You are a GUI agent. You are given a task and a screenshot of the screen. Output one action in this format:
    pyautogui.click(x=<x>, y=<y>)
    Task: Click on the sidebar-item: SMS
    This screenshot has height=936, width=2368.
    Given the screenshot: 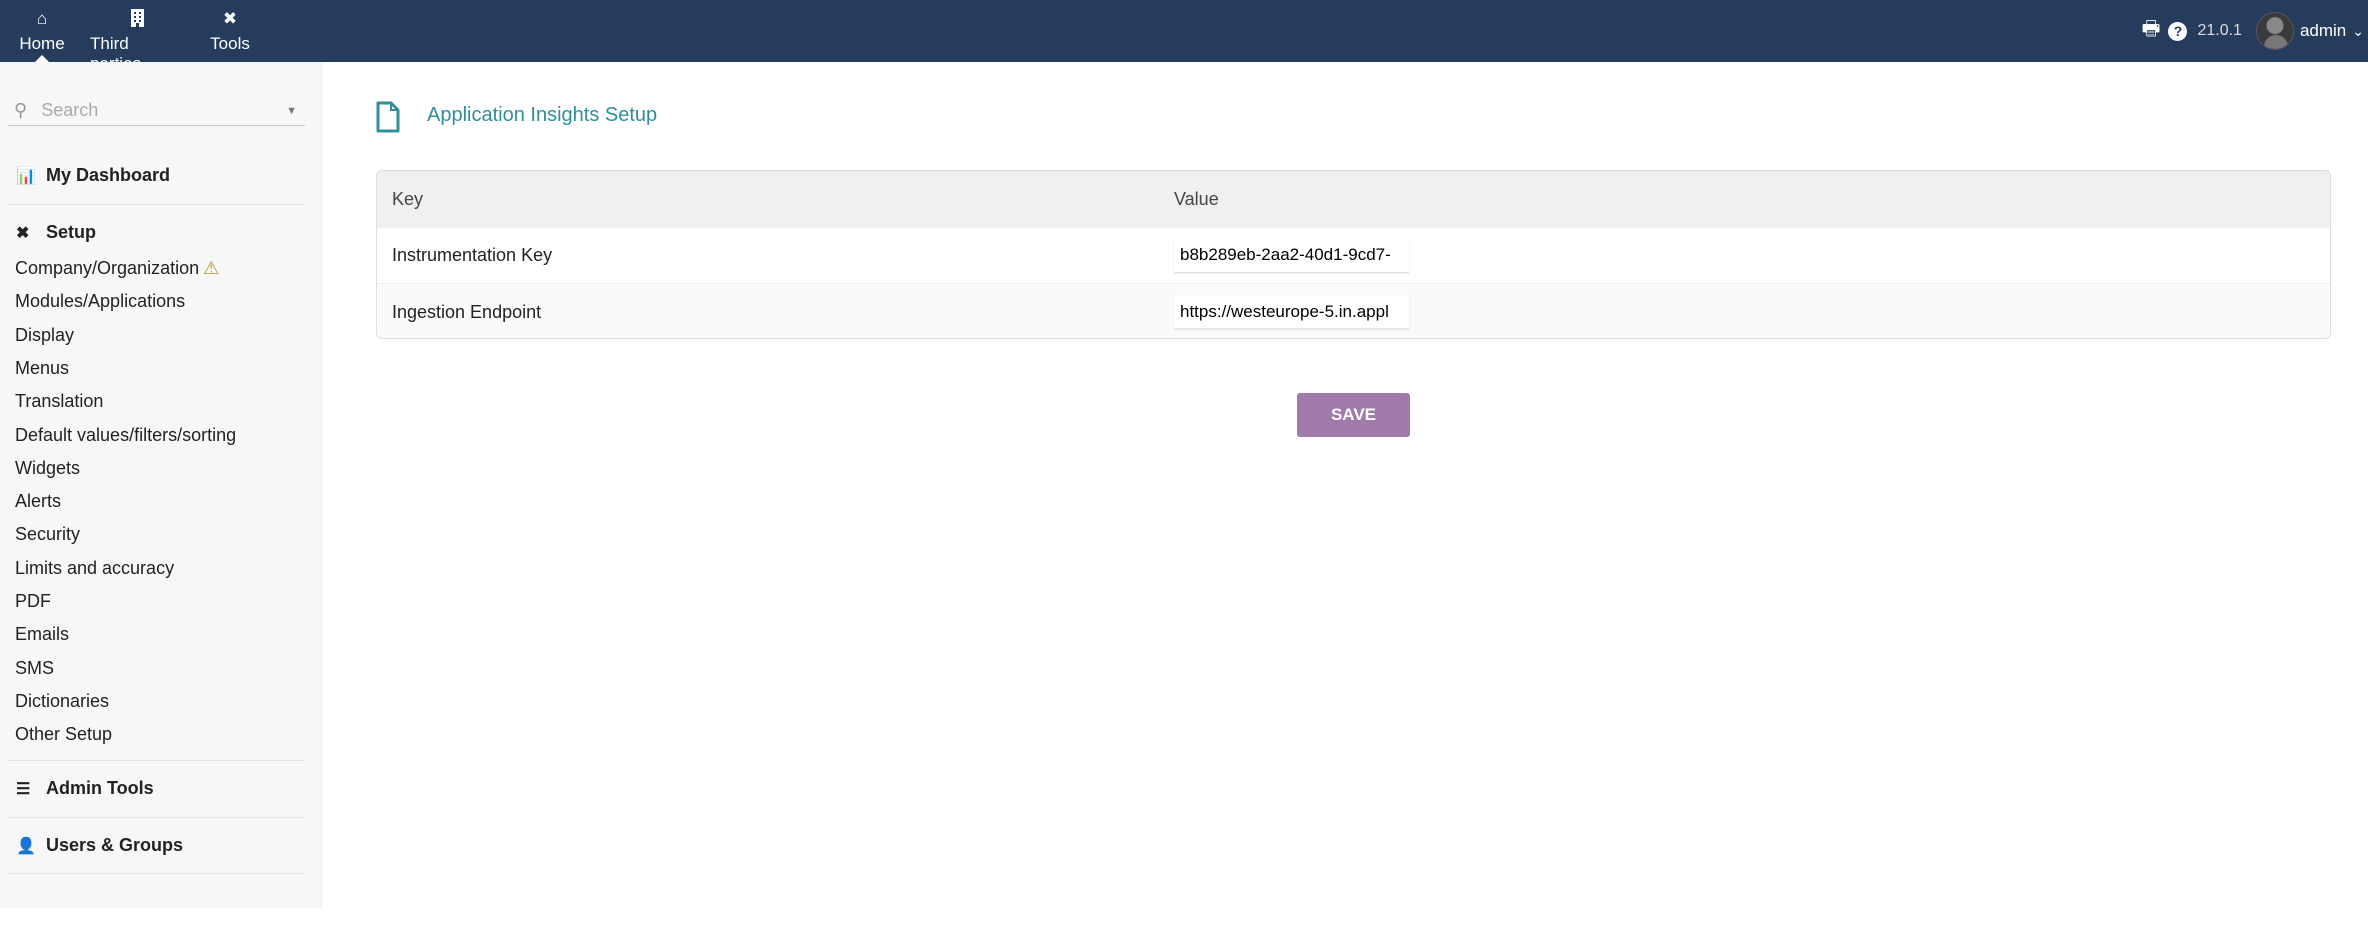 What is the action you would take?
    pyautogui.click(x=34, y=668)
    